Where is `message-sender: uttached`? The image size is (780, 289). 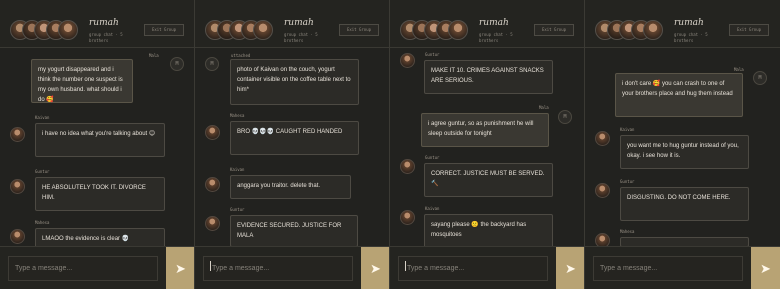
message-sender: uttached is located at coordinates (241, 55).